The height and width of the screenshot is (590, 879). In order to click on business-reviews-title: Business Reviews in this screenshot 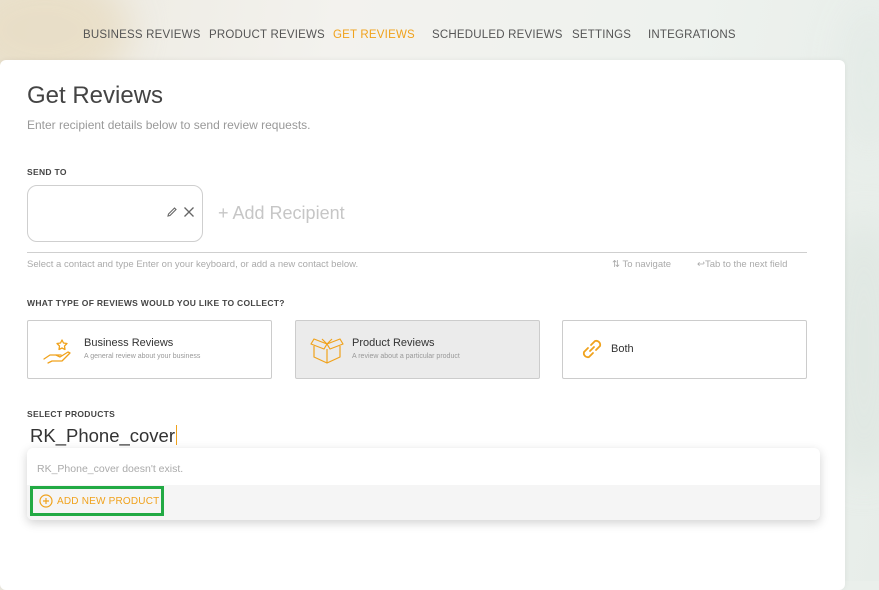, I will do `click(129, 343)`.